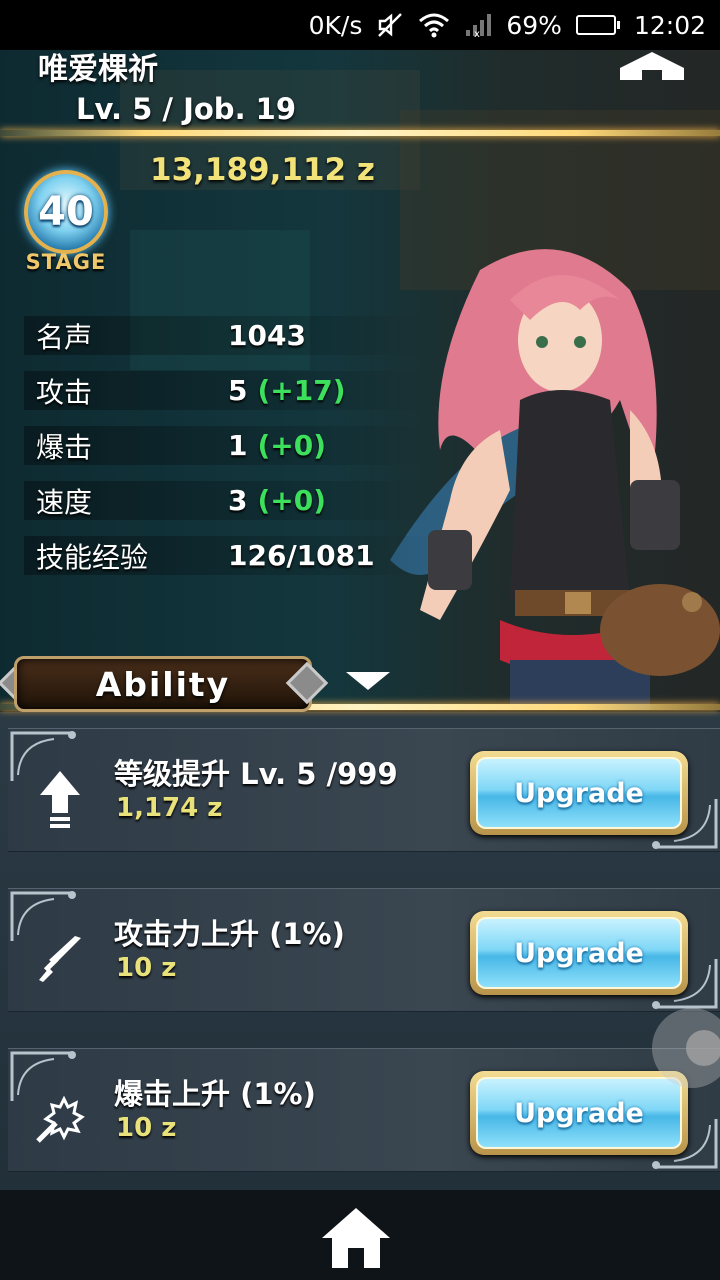  What do you see at coordinates (60, 799) in the screenshot?
I see `up-arrow-icon` at bounding box center [60, 799].